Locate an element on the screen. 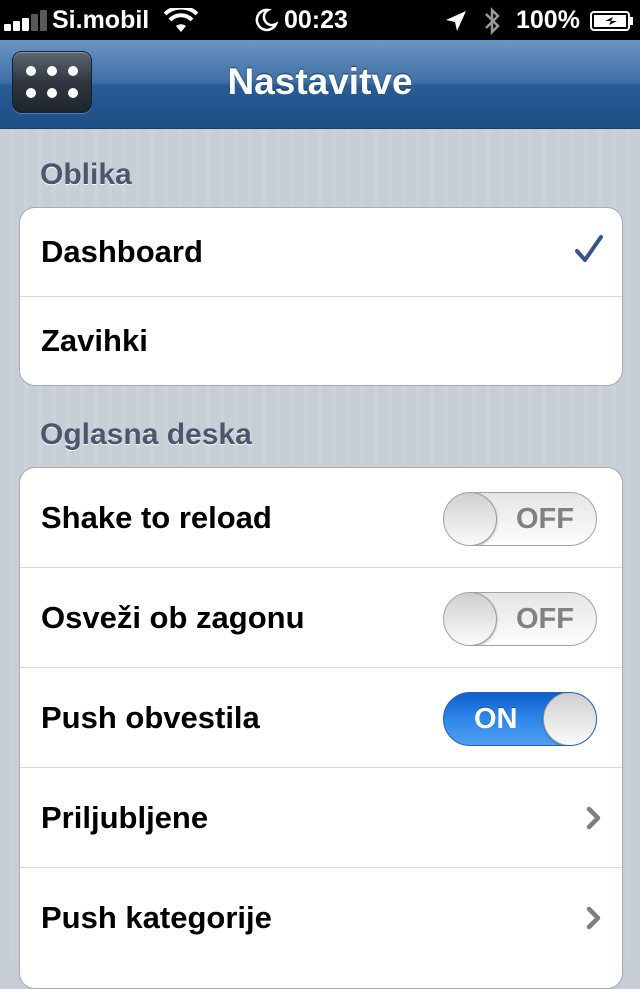 The height and width of the screenshot is (989, 640). push-notifications-switch: ON is located at coordinates (520, 719).